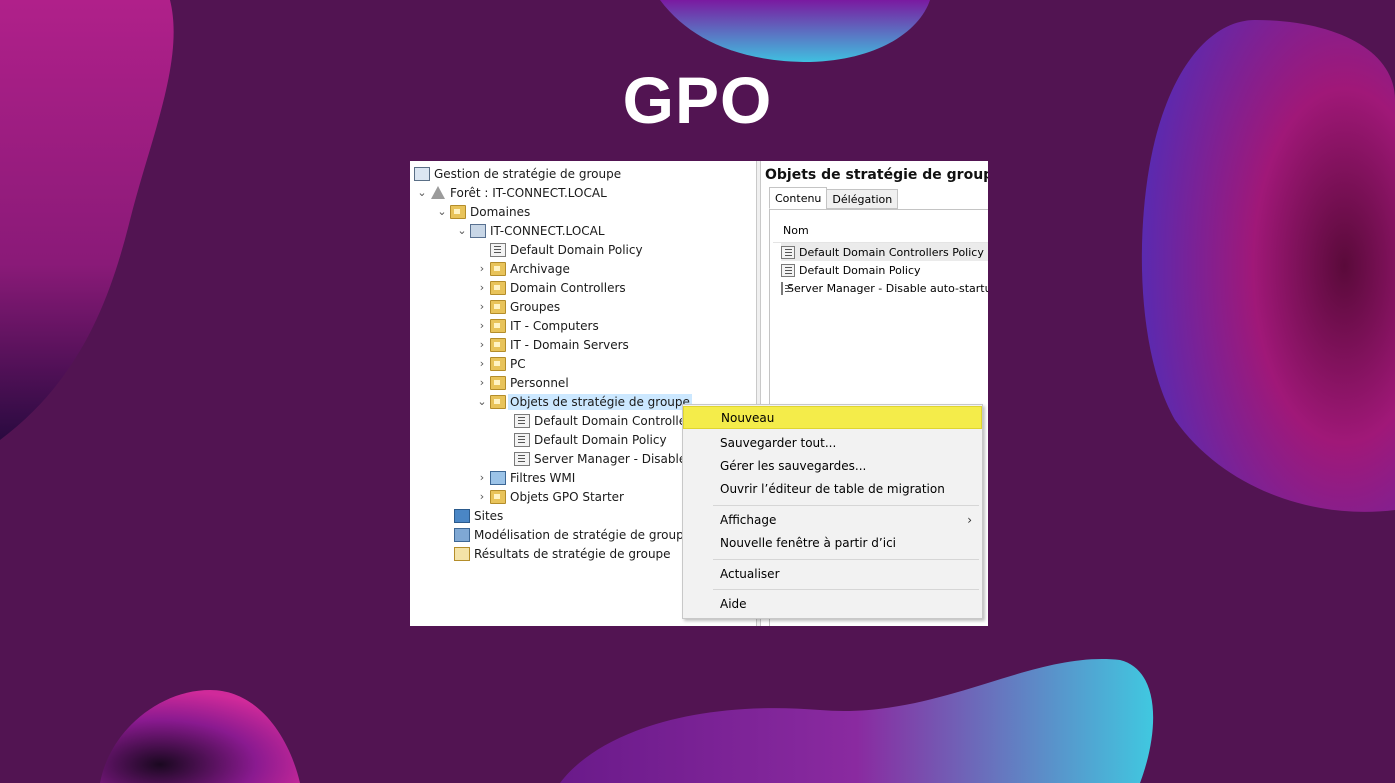 The height and width of the screenshot is (783, 1395). I want to click on list-item: Default Domain Controllers Policy, so click(884, 252).